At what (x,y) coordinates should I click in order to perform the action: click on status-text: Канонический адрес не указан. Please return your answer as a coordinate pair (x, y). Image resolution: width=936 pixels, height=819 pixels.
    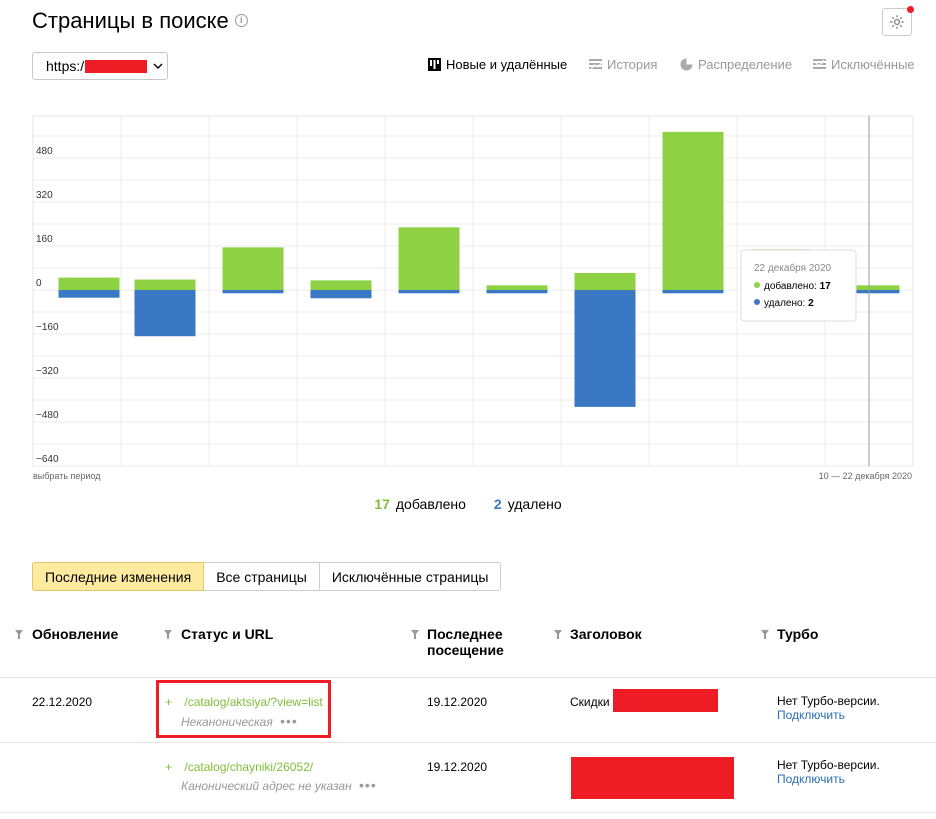
    Looking at the image, I should click on (266, 786).